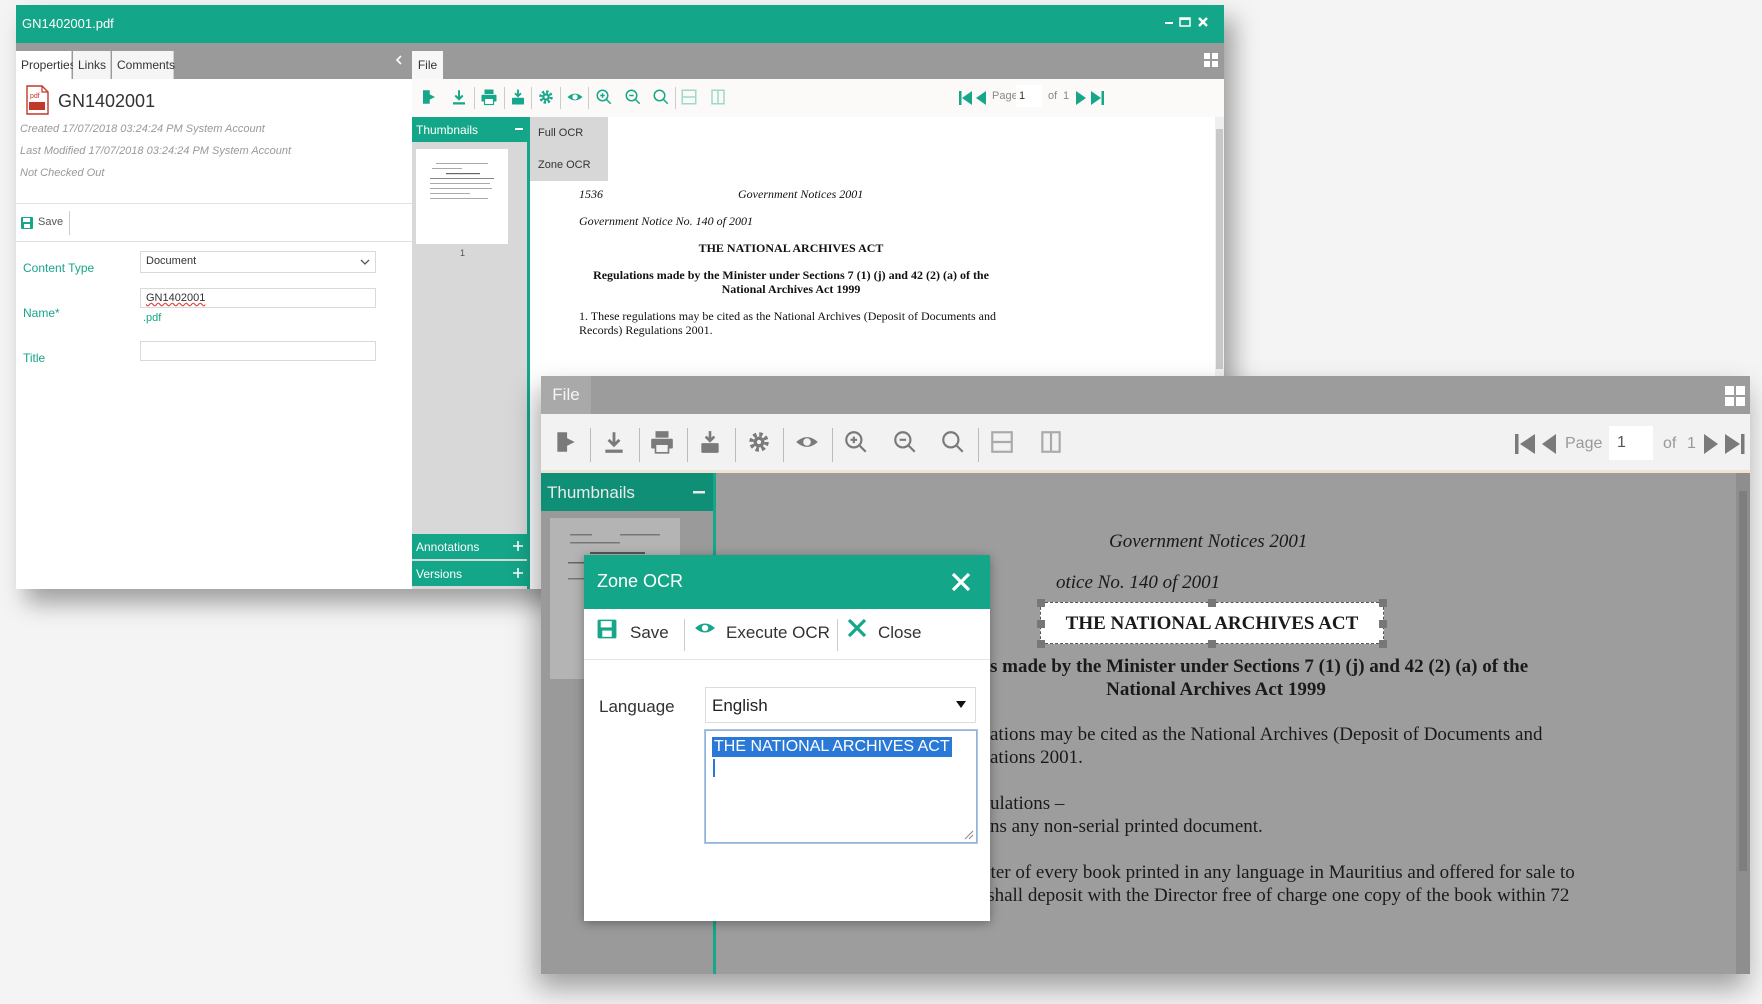  I want to click on execute-ocr-button: Execute OCR, so click(764, 632).